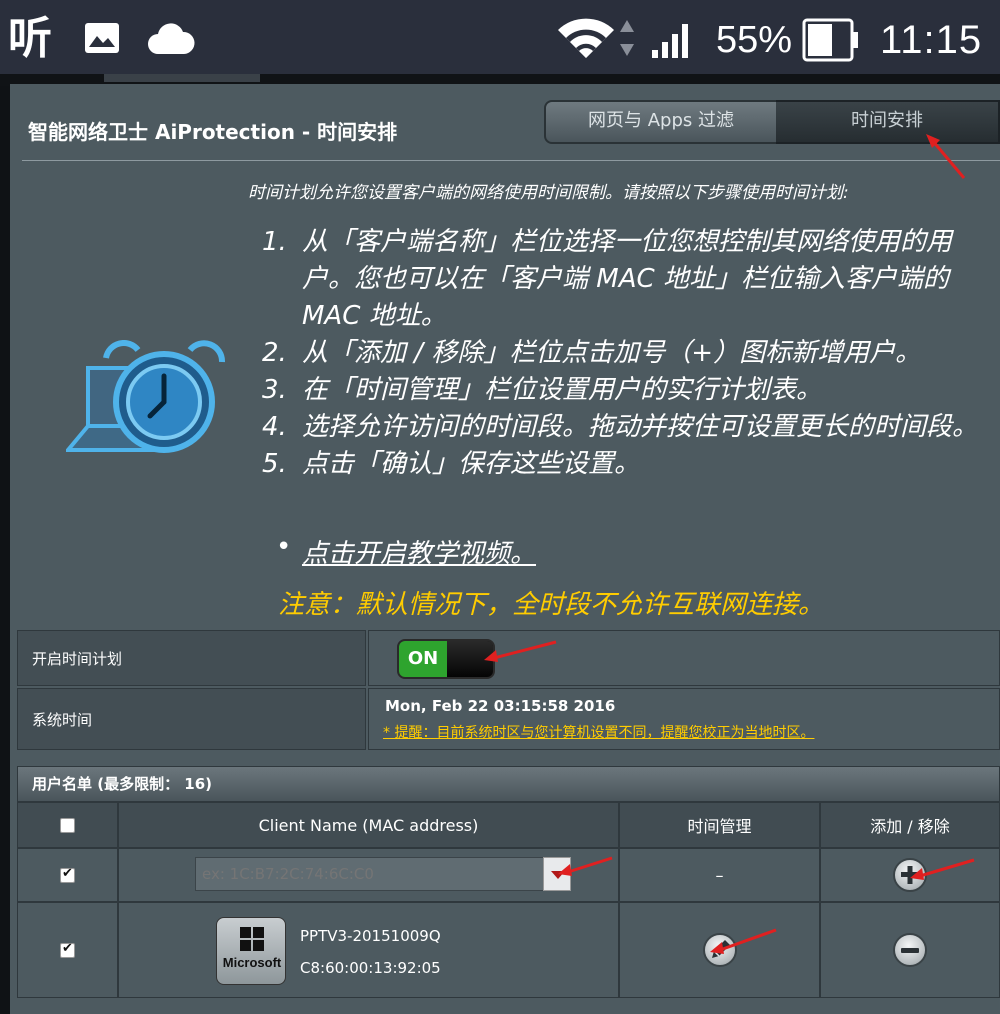 Image resolution: width=1000 pixels, height=1014 pixels. I want to click on add-client-button, so click(910, 875).